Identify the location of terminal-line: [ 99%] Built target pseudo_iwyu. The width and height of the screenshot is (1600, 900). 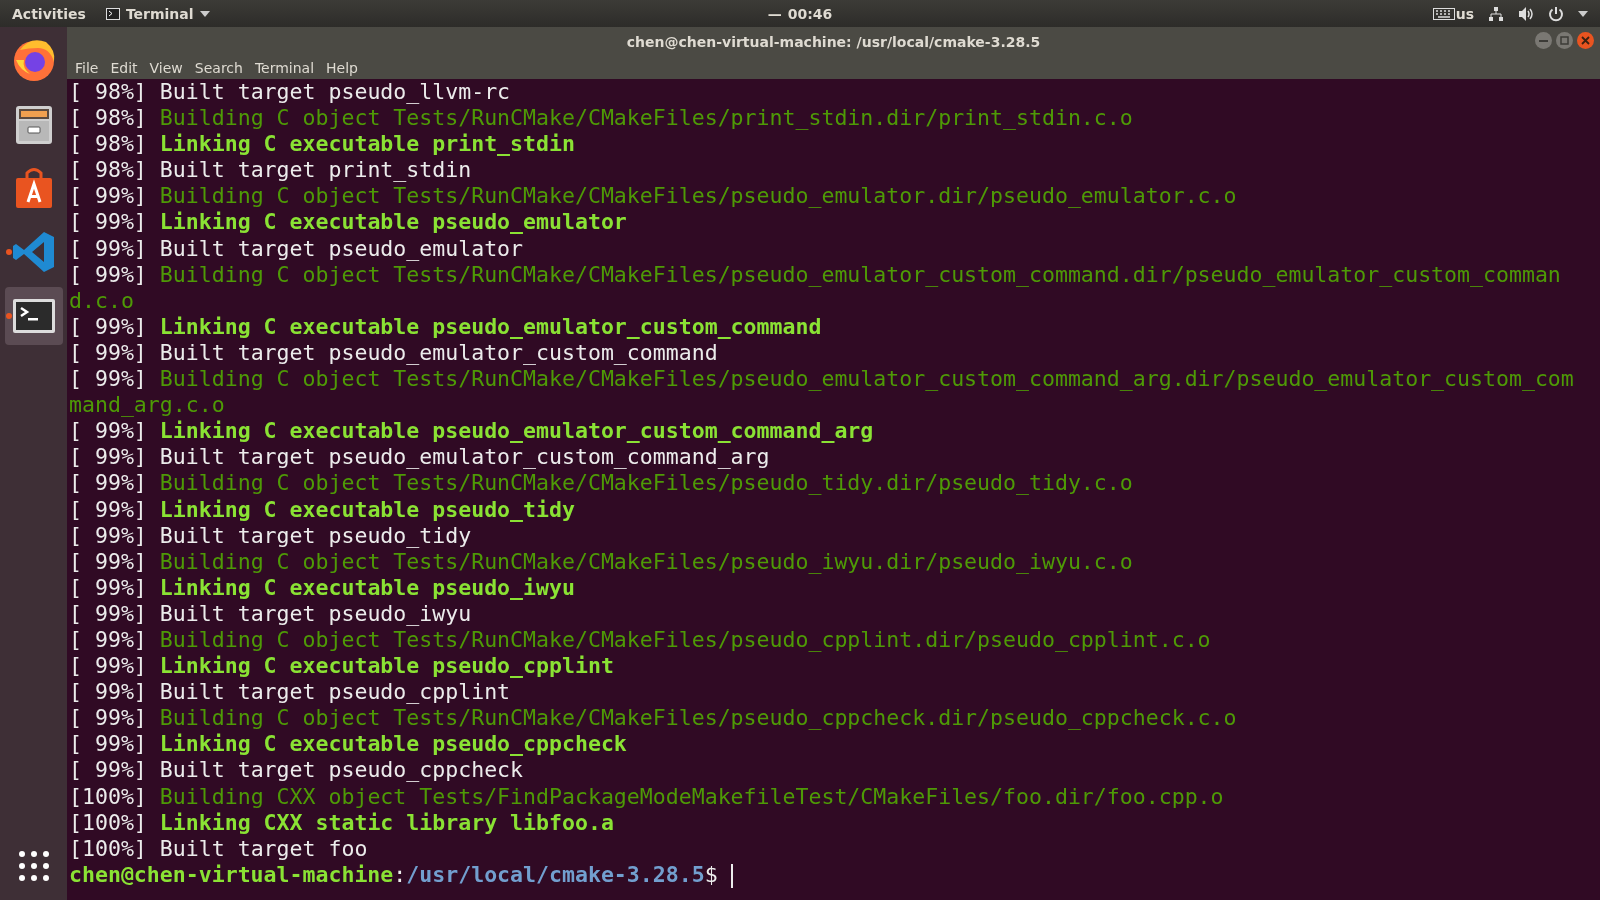
(271, 613).